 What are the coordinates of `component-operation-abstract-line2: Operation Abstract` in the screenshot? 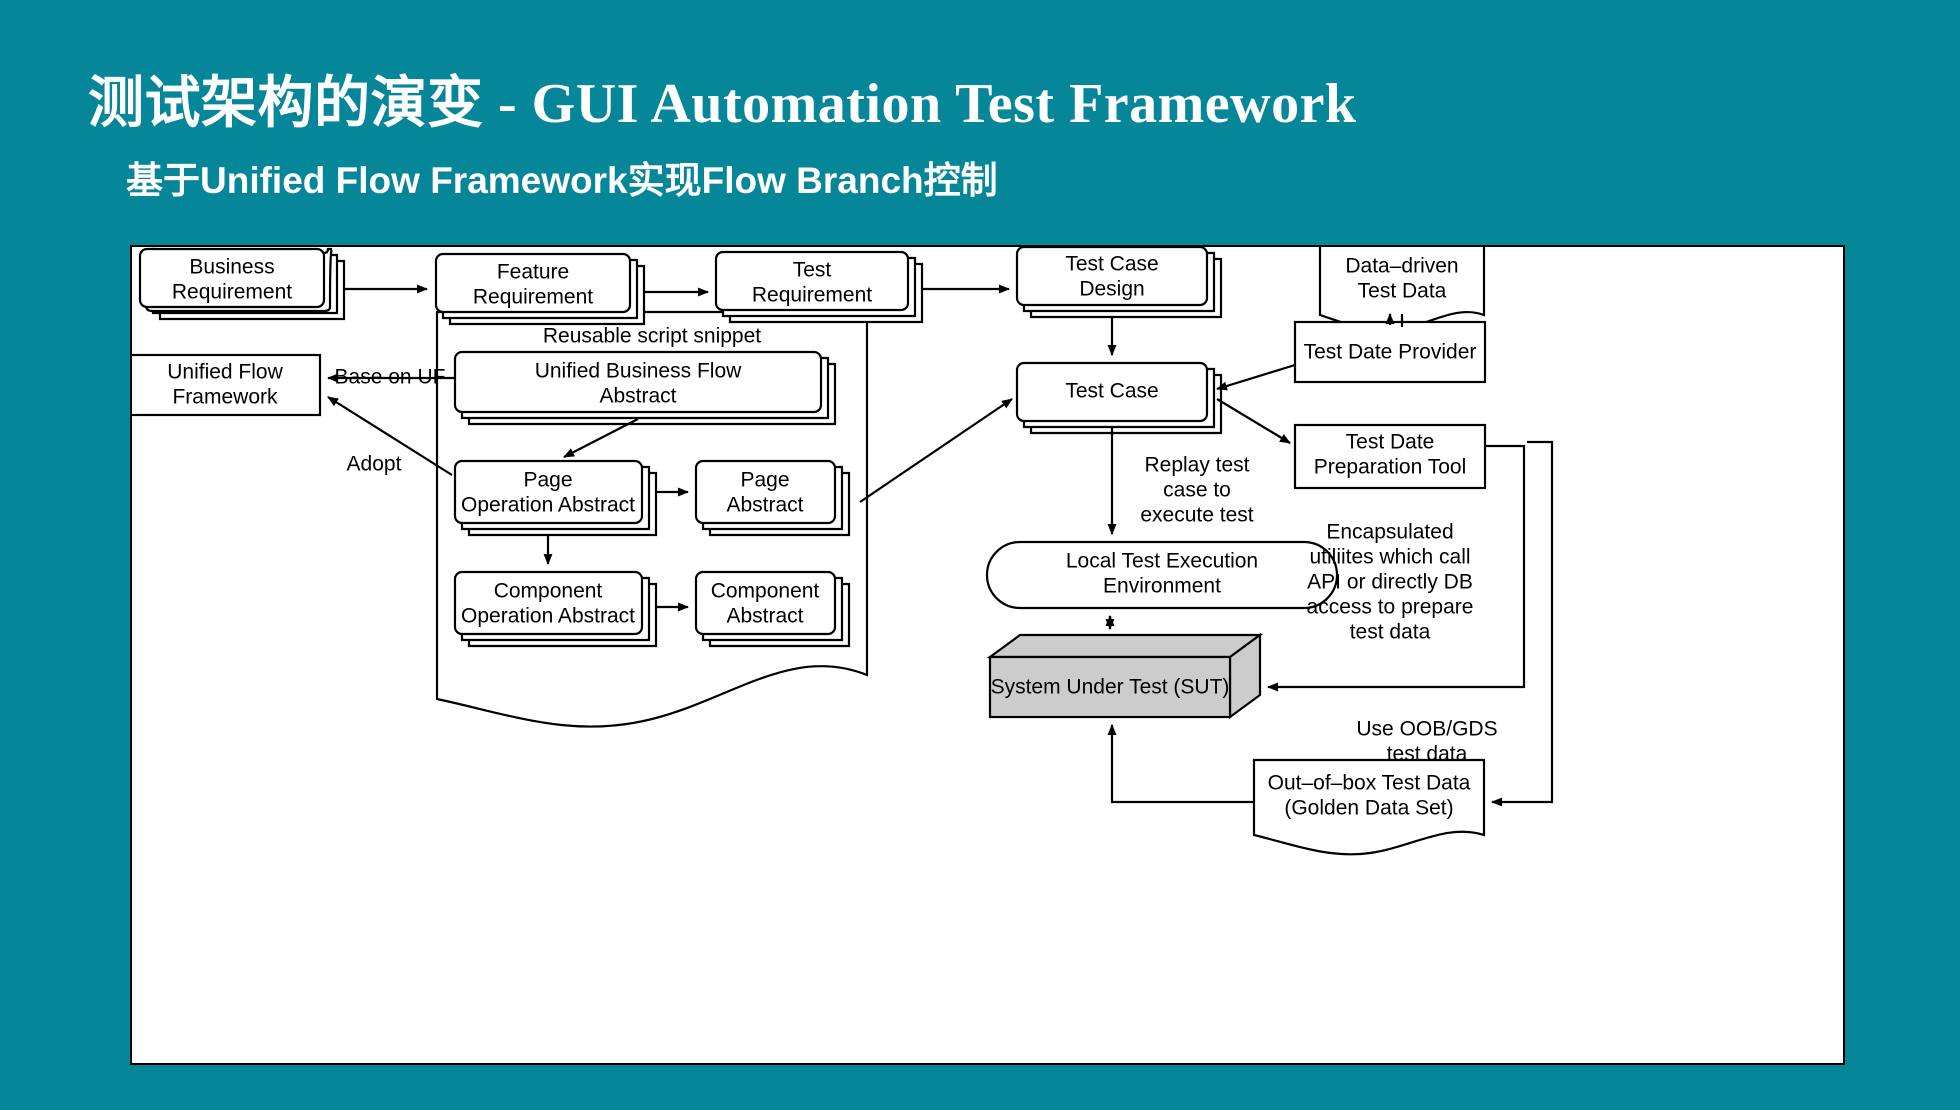 It's located at (548, 616).